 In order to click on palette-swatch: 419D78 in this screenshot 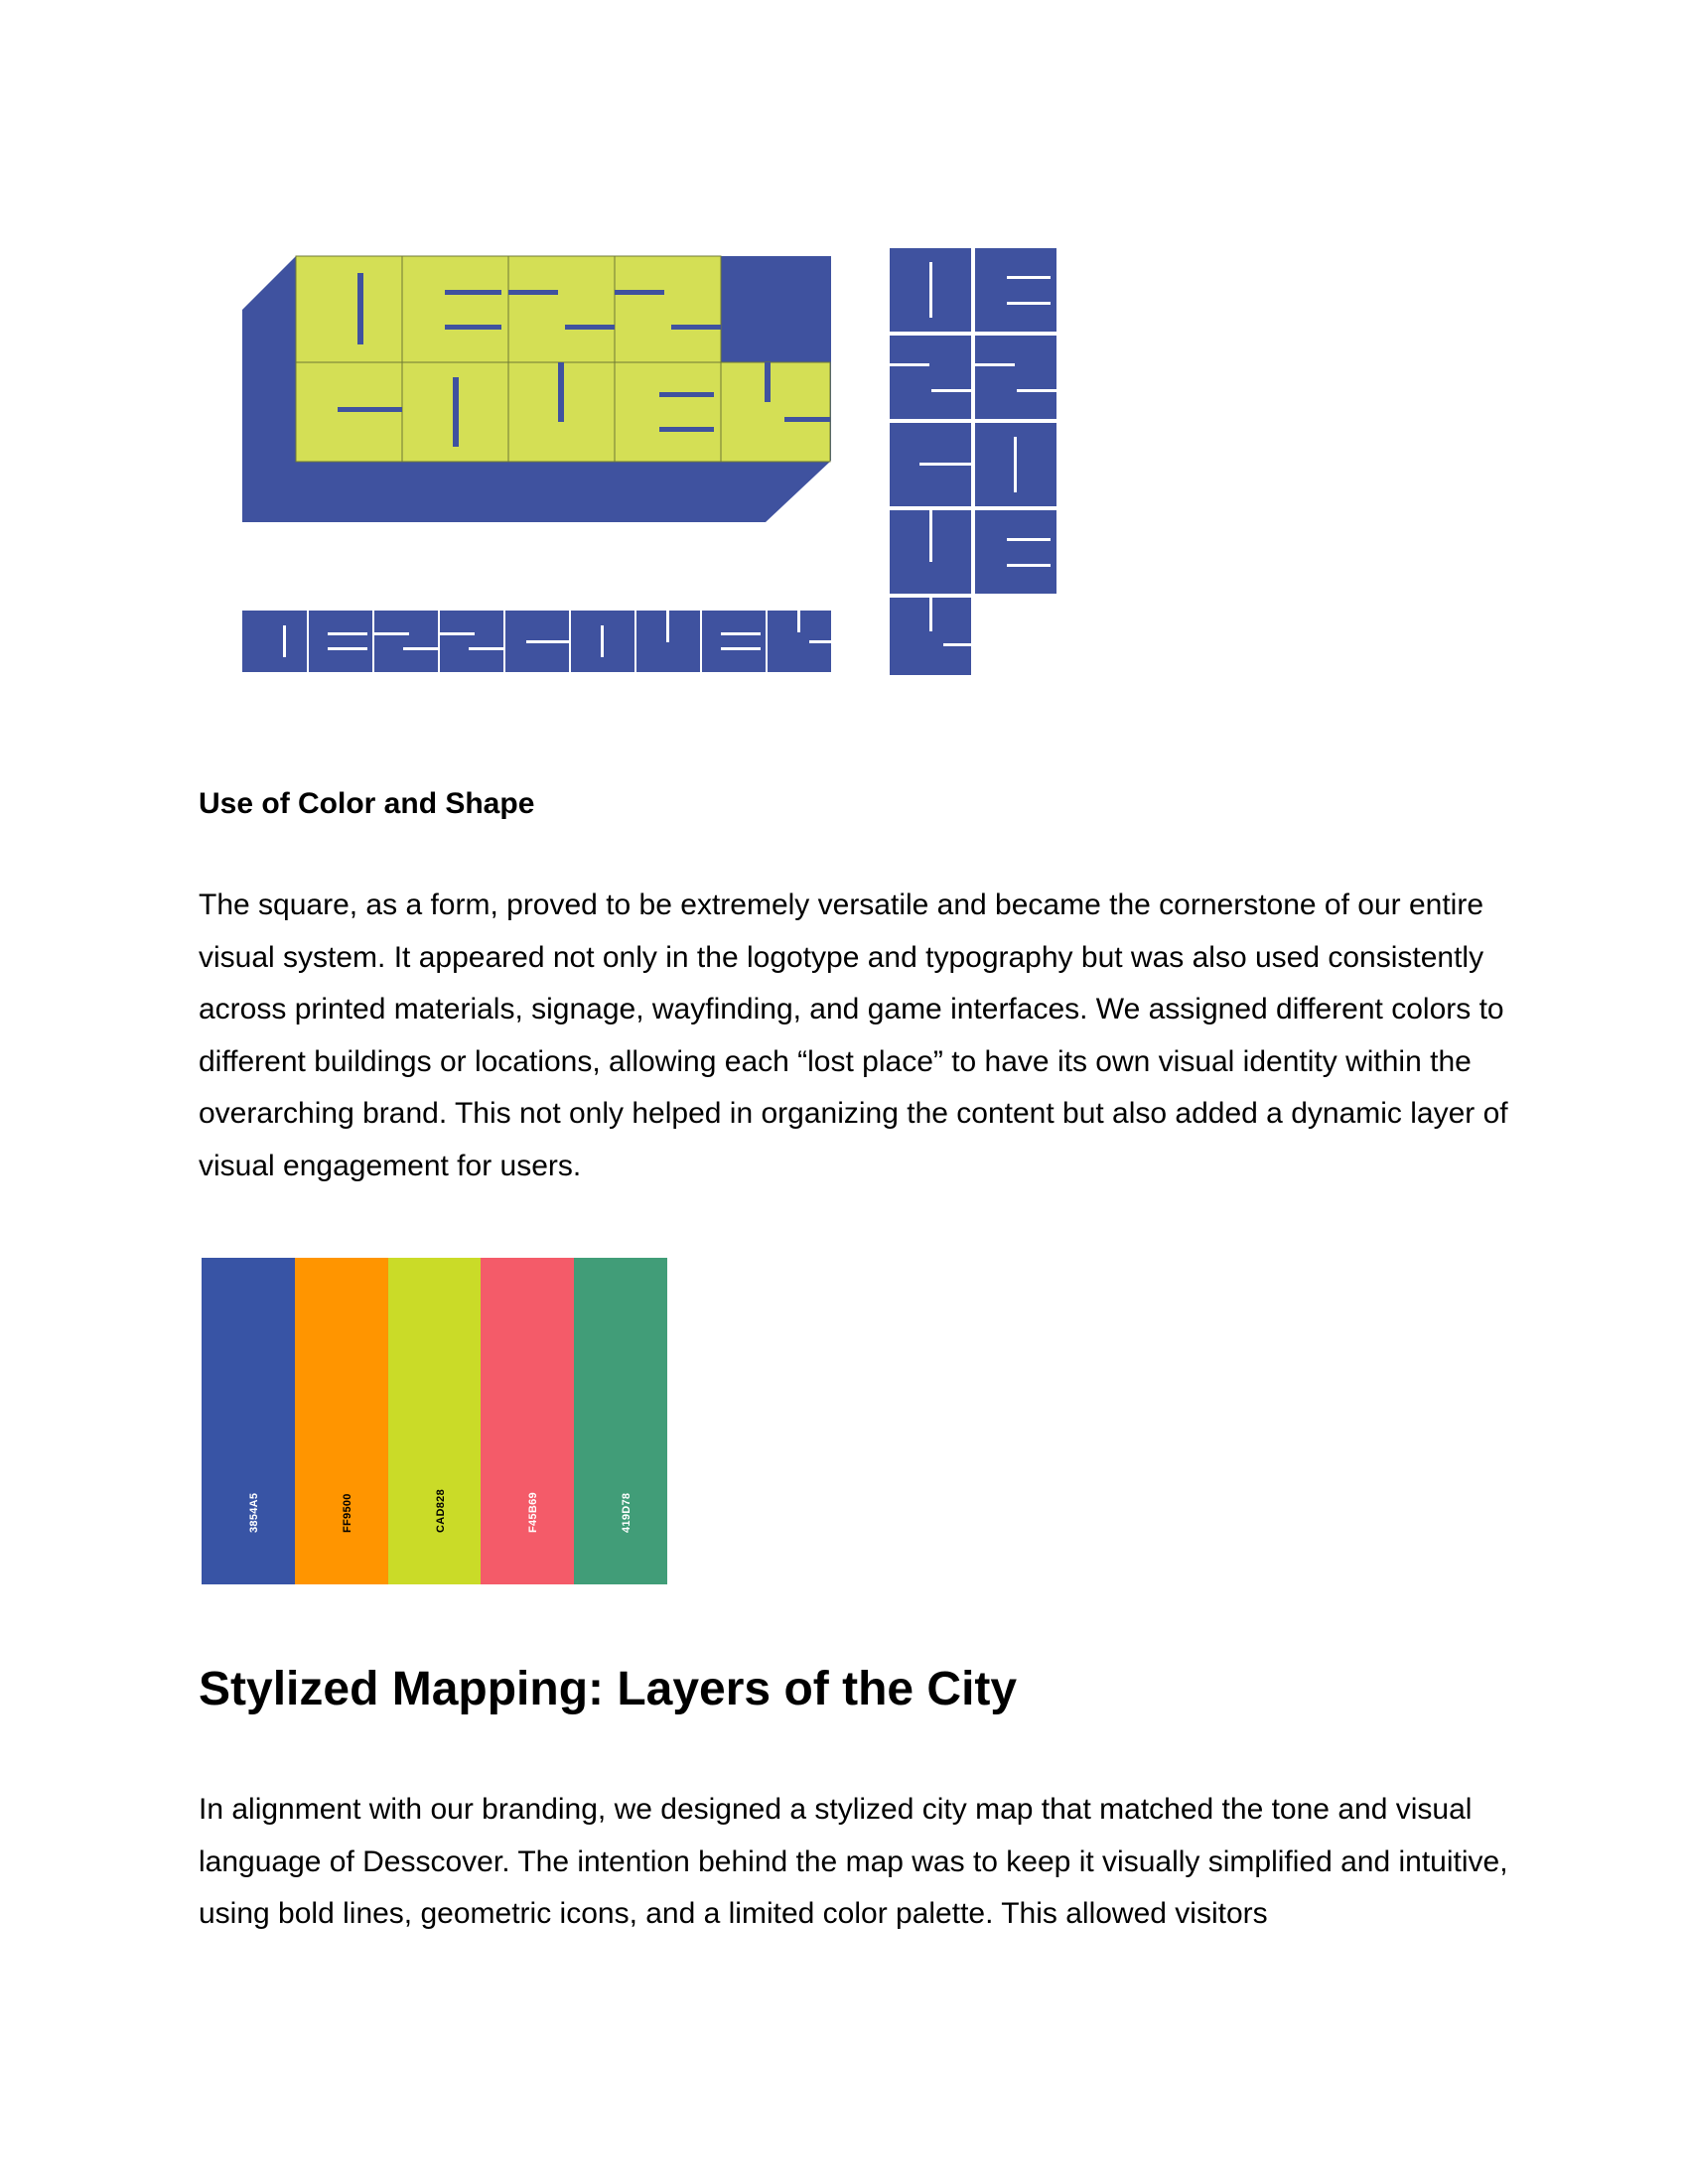, I will do `click(620, 1421)`.